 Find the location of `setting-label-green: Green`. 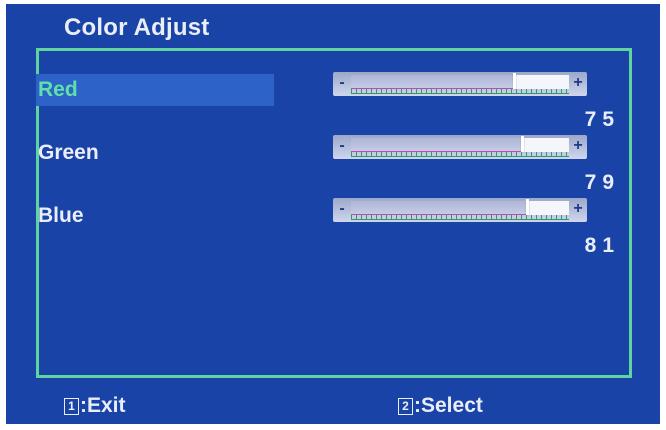

setting-label-green: Green is located at coordinates (155, 153).